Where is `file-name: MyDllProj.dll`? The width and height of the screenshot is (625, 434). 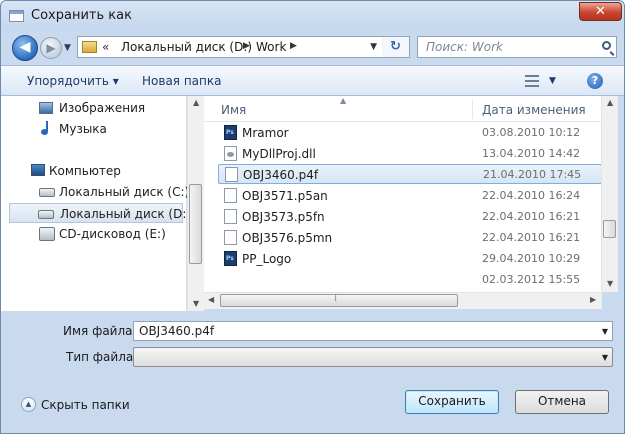 file-name: MyDllProj.dll is located at coordinates (279, 154).